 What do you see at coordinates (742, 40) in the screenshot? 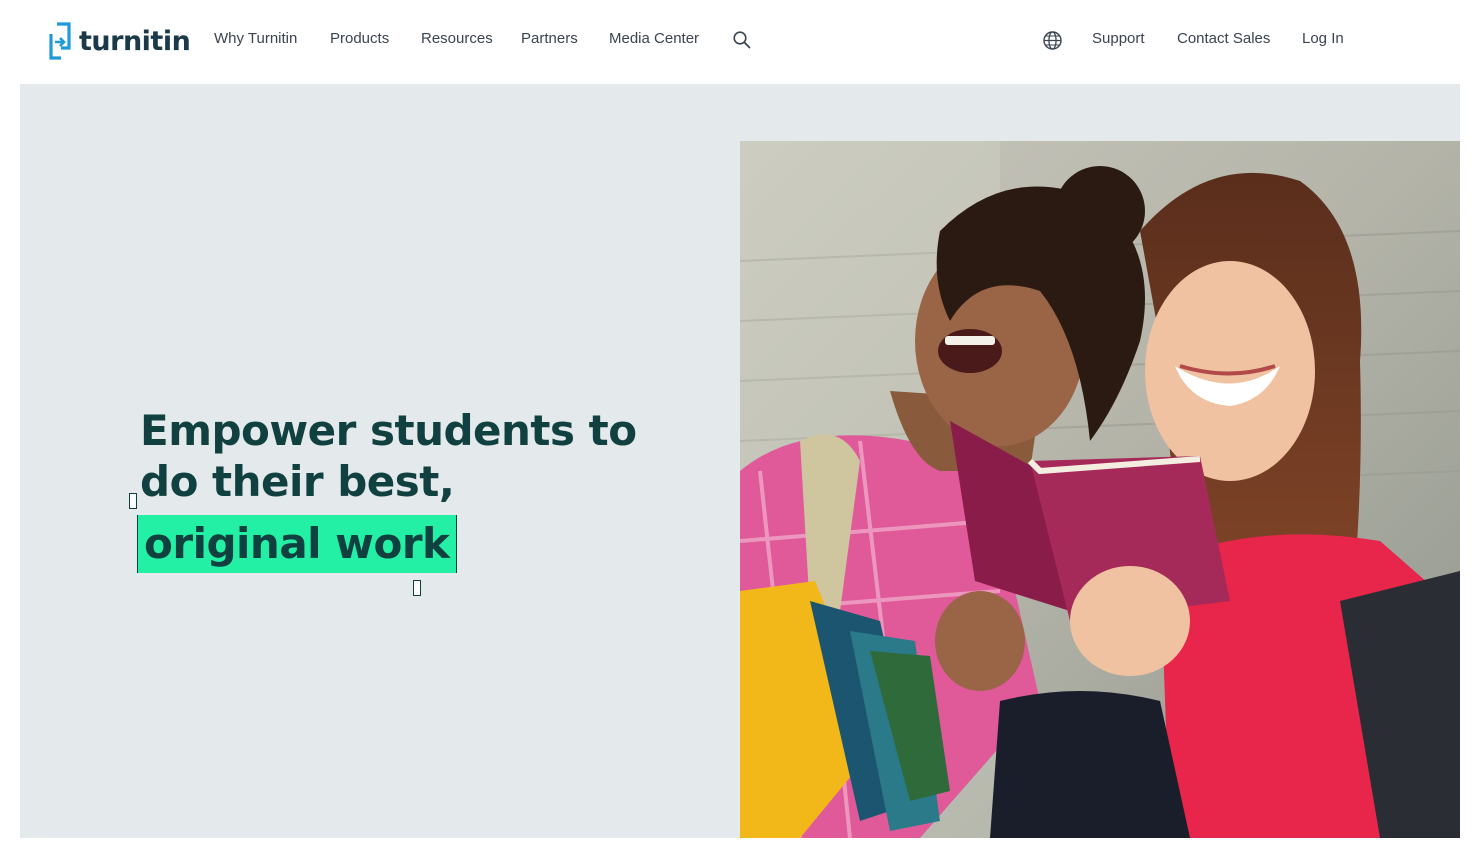
I see `search-icon` at bounding box center [742, 40].